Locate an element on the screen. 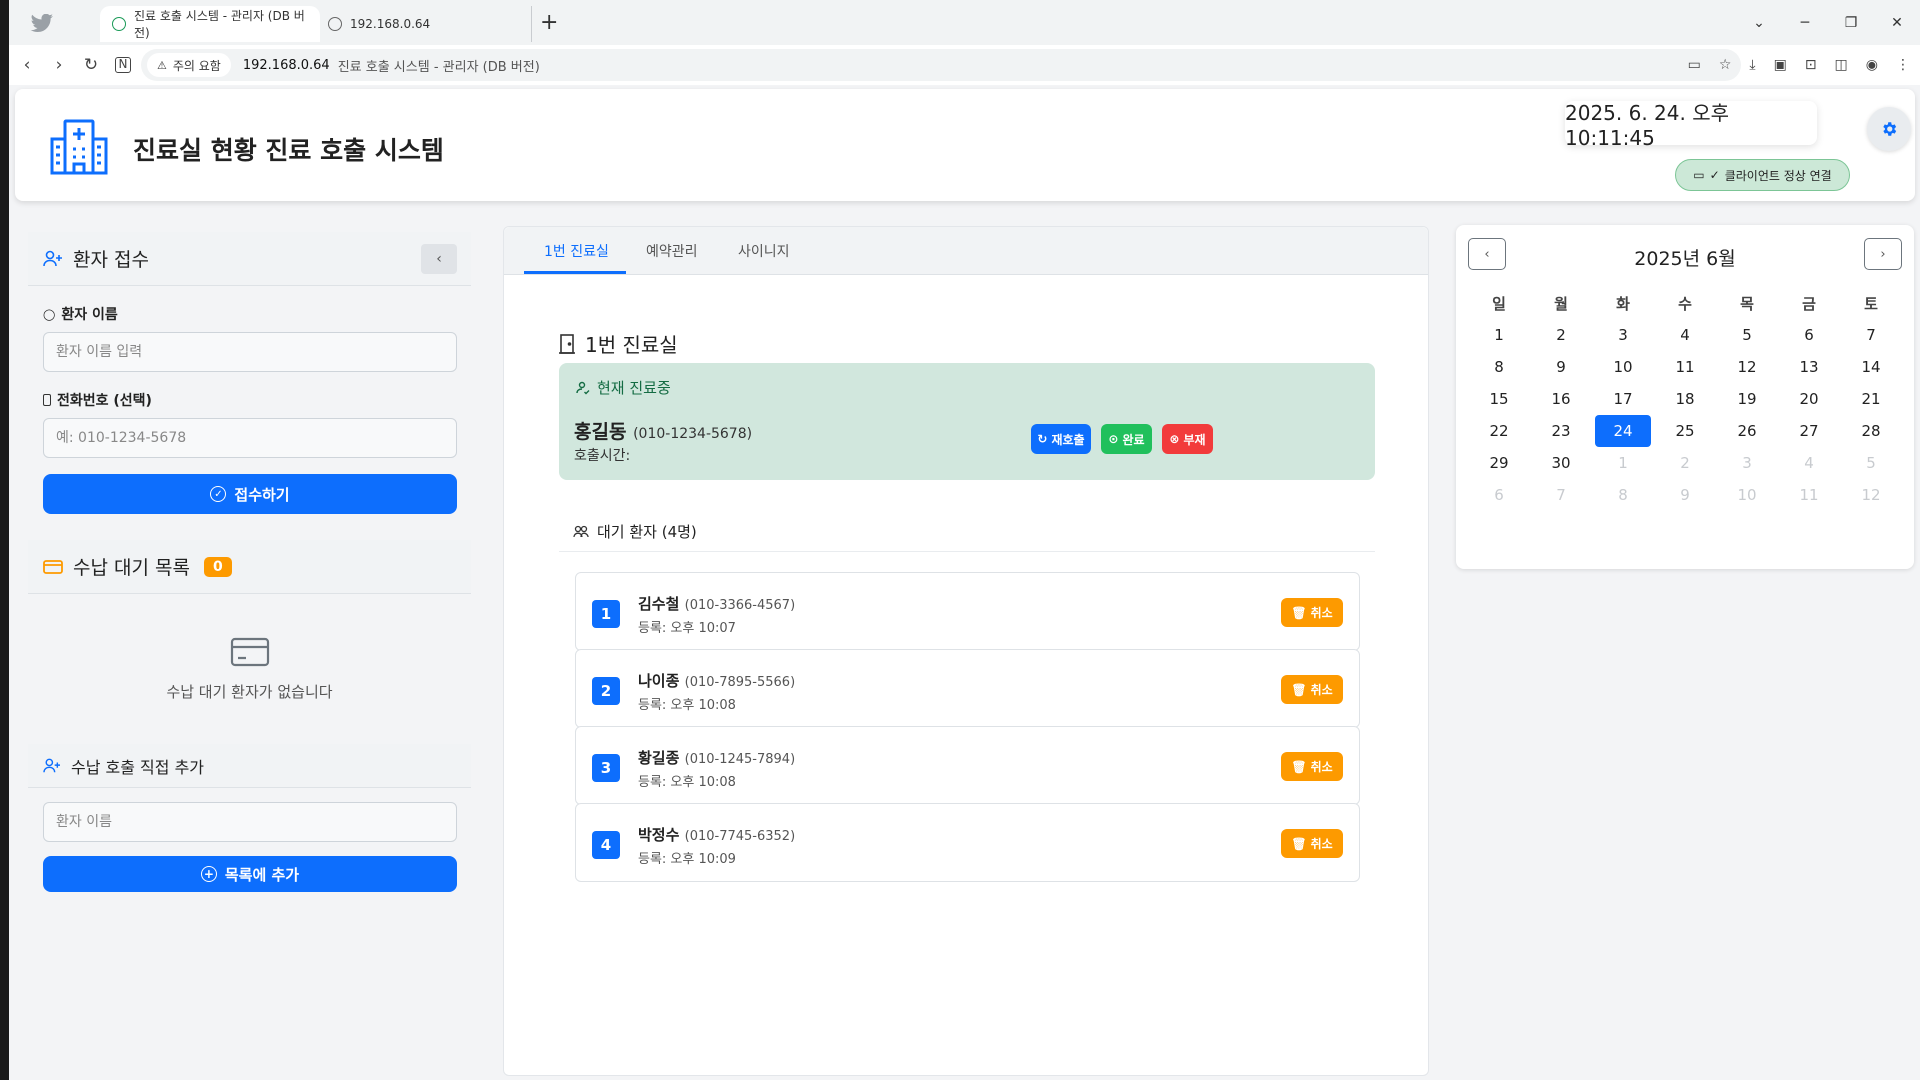 The image size is (1920, 1080). calendar-day: 18 is located at coordinates (1685, 399).